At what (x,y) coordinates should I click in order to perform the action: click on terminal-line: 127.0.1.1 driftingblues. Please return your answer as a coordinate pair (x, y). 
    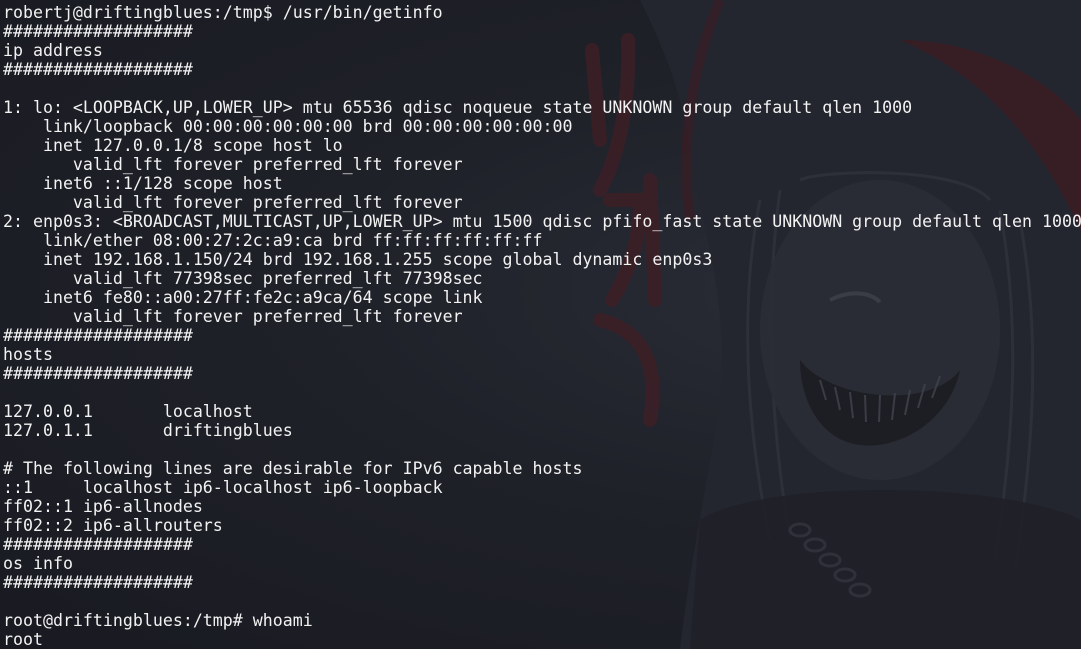
    Looking at the image, I should click on (148, 430).